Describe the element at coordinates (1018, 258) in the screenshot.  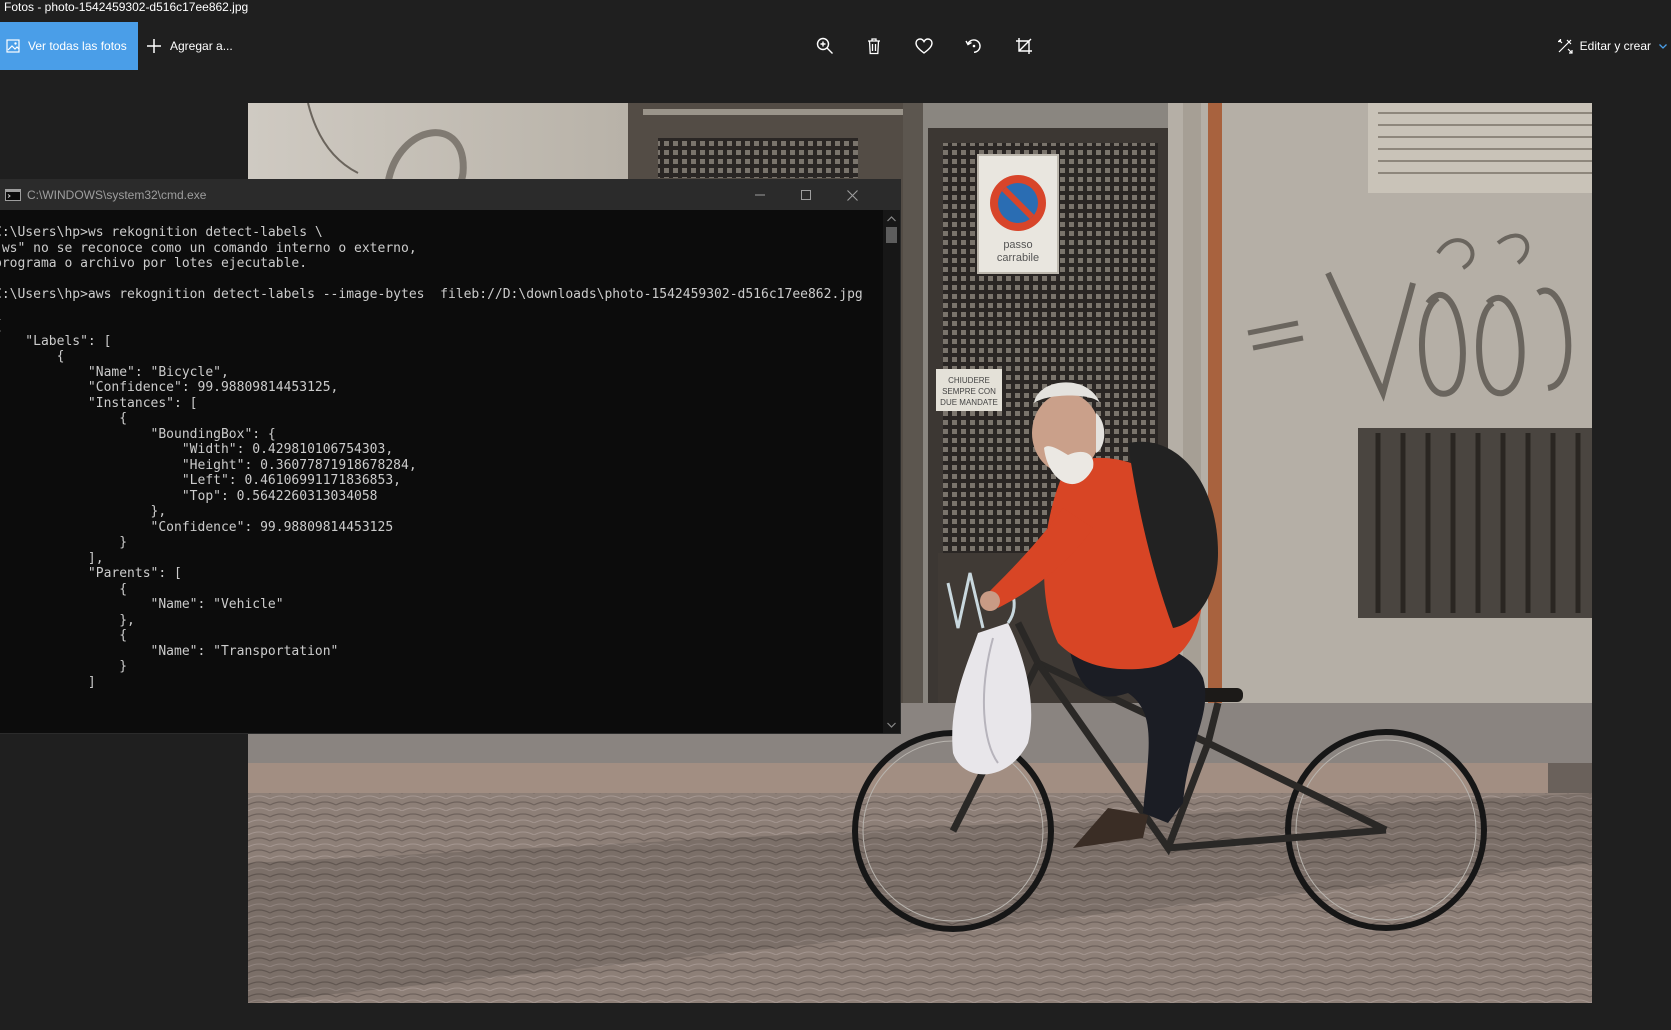
I see `sign-text-carrabile: carrabile` at that location.